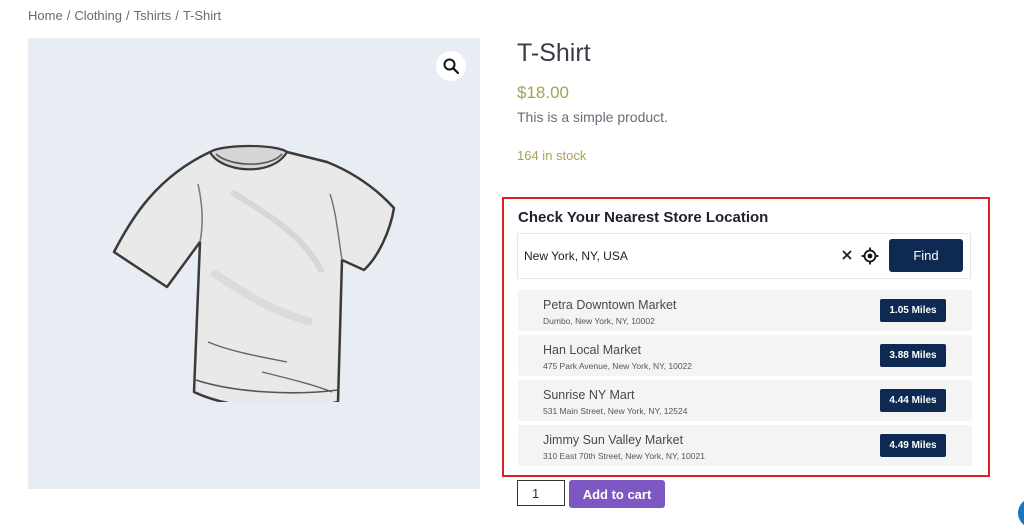 The image size is (1024, 530). Describe the element at coordinates (847, 255) in the screenshot. I see `close-icon` at that location.